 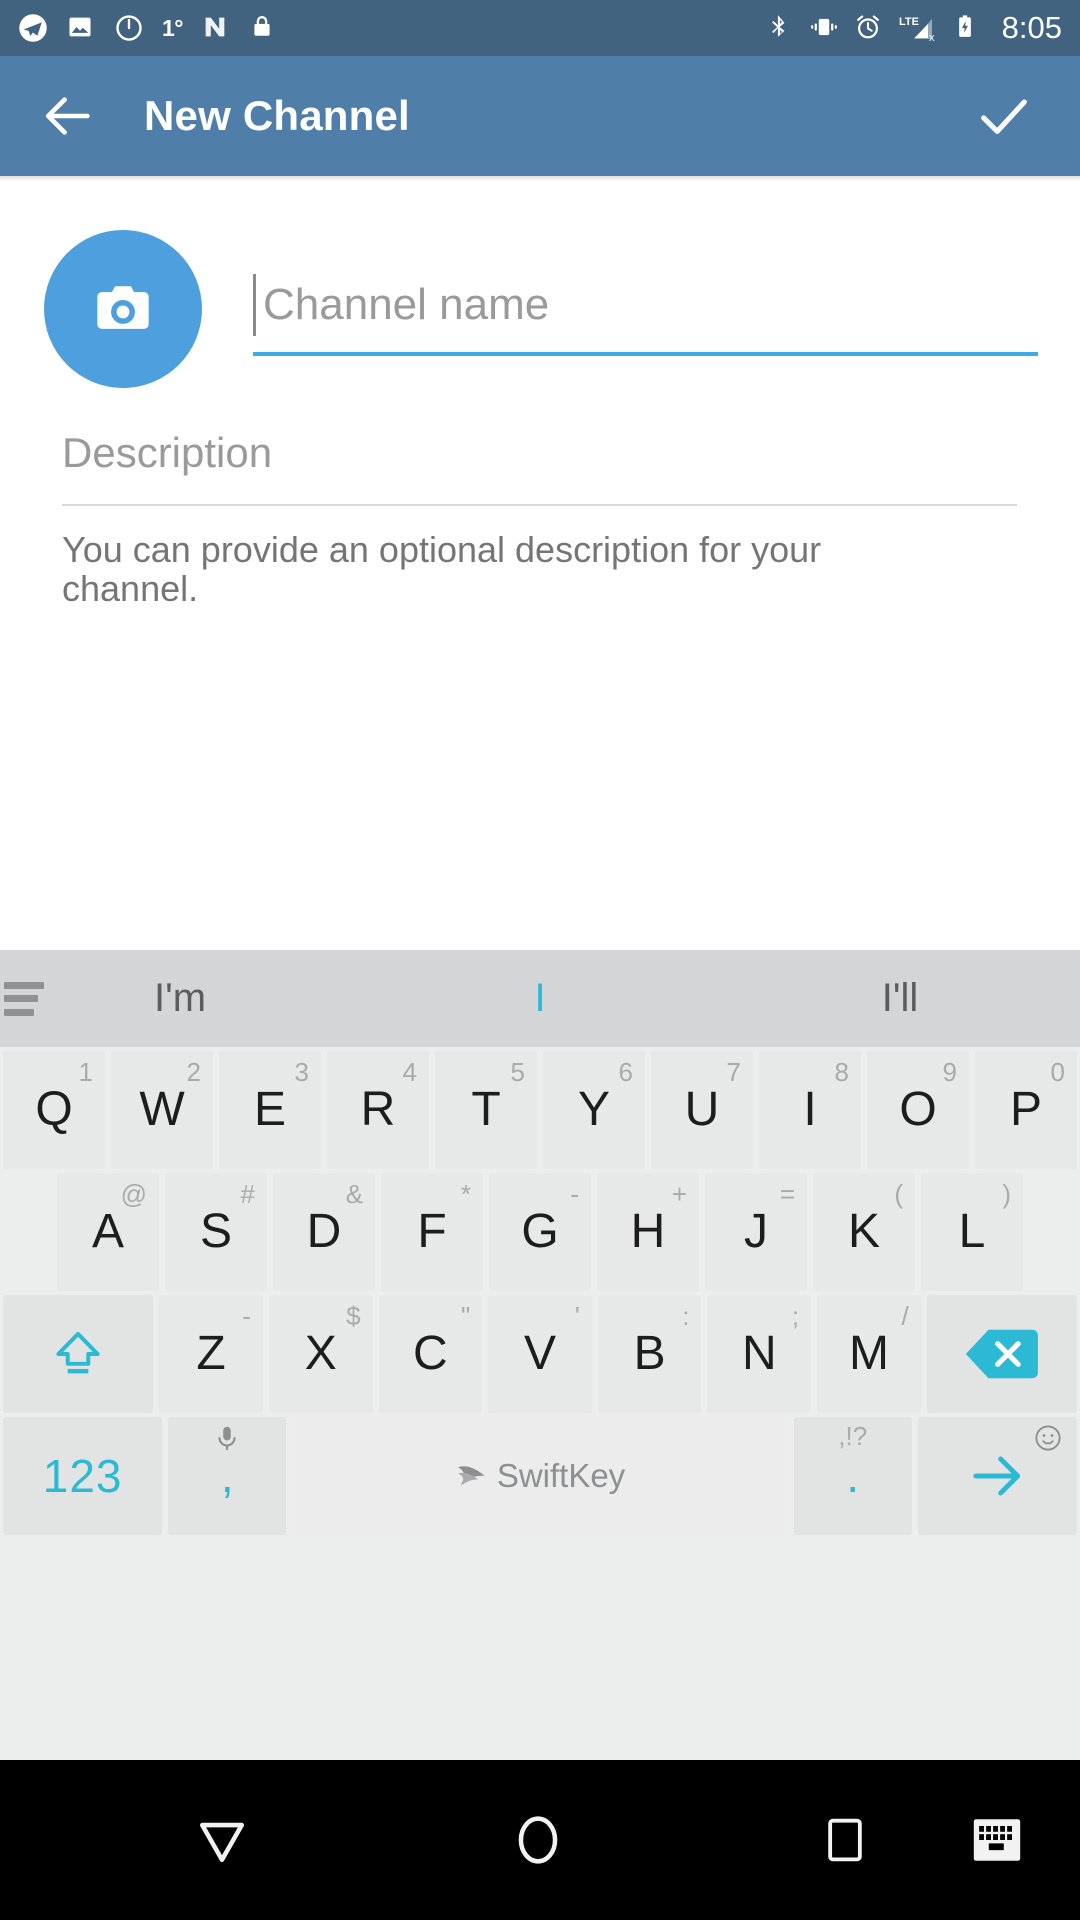 I want to click on status-bar-clock: 8:05, so click(x=1031, y=27).